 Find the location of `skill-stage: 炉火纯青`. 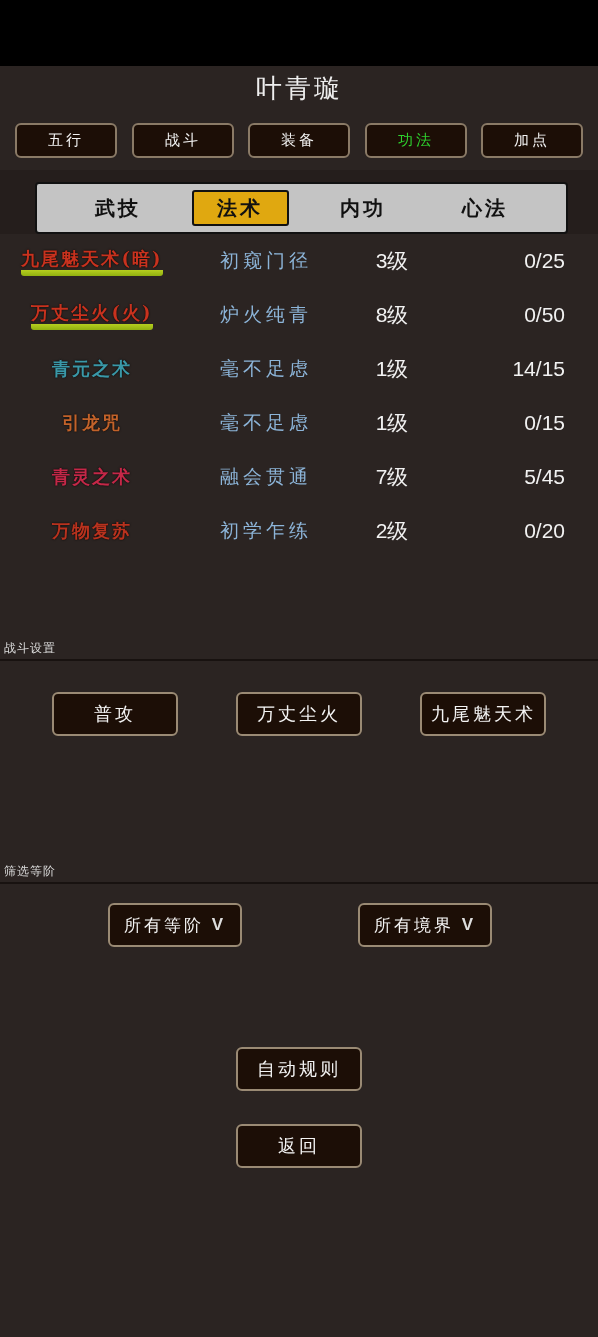

skill-stage: 炉火纯青 is located at coordinates (266, 314).